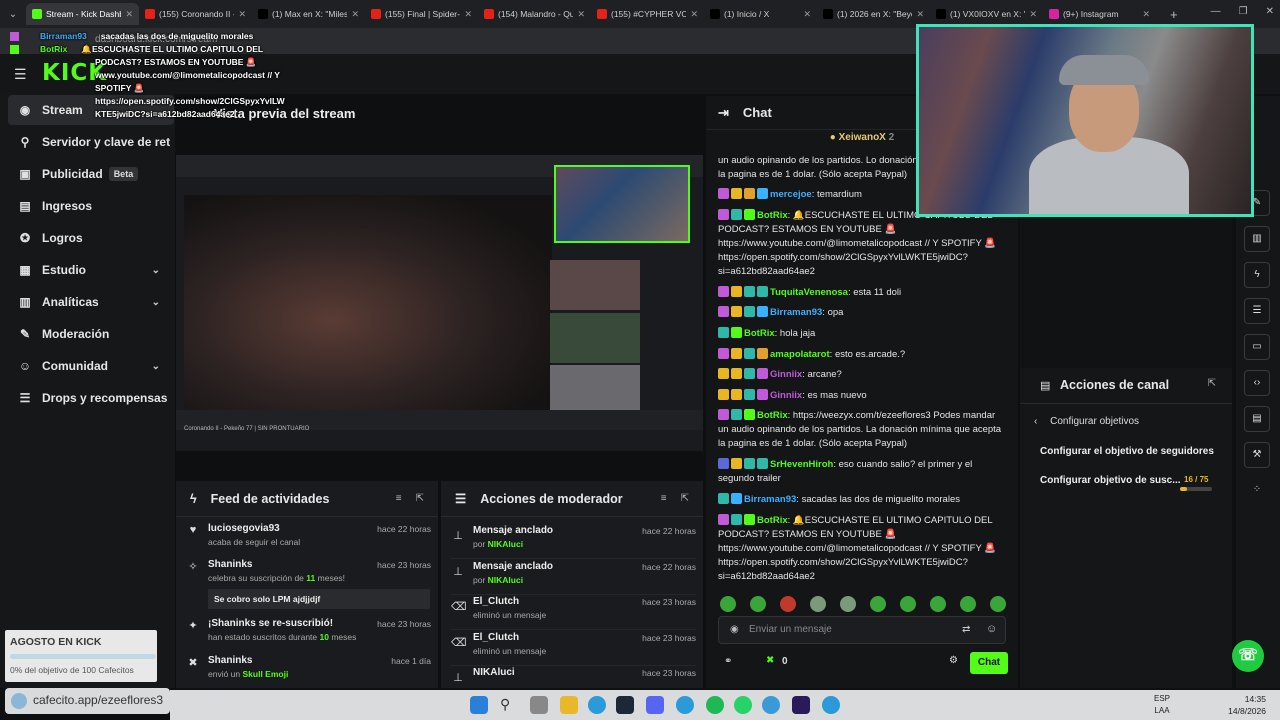 Image resolution: width=1280 pixels, height=720 pixels. I want to click on chat-username: amapolatarot, so click(800, 354).